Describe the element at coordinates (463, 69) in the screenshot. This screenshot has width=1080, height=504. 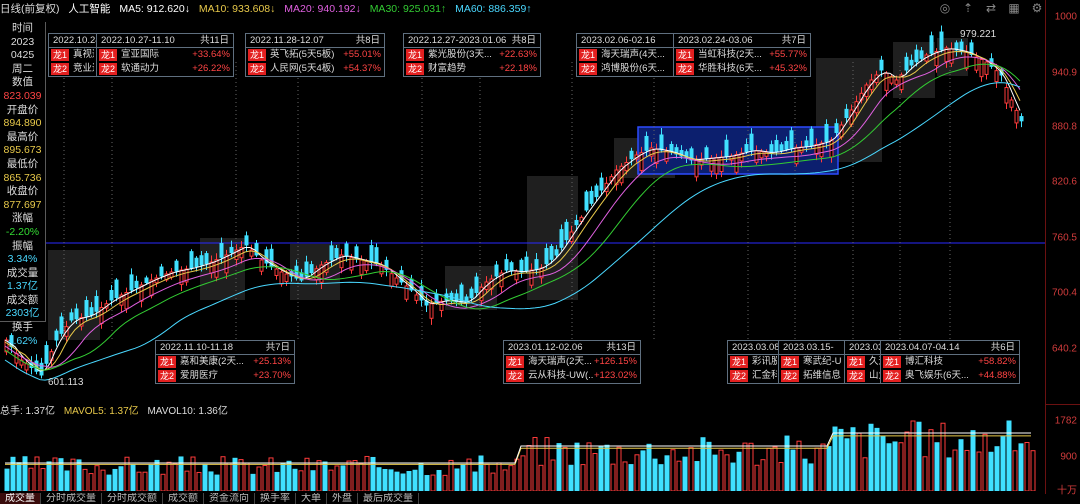
I see `stock-name: 财富趋势` at that location.